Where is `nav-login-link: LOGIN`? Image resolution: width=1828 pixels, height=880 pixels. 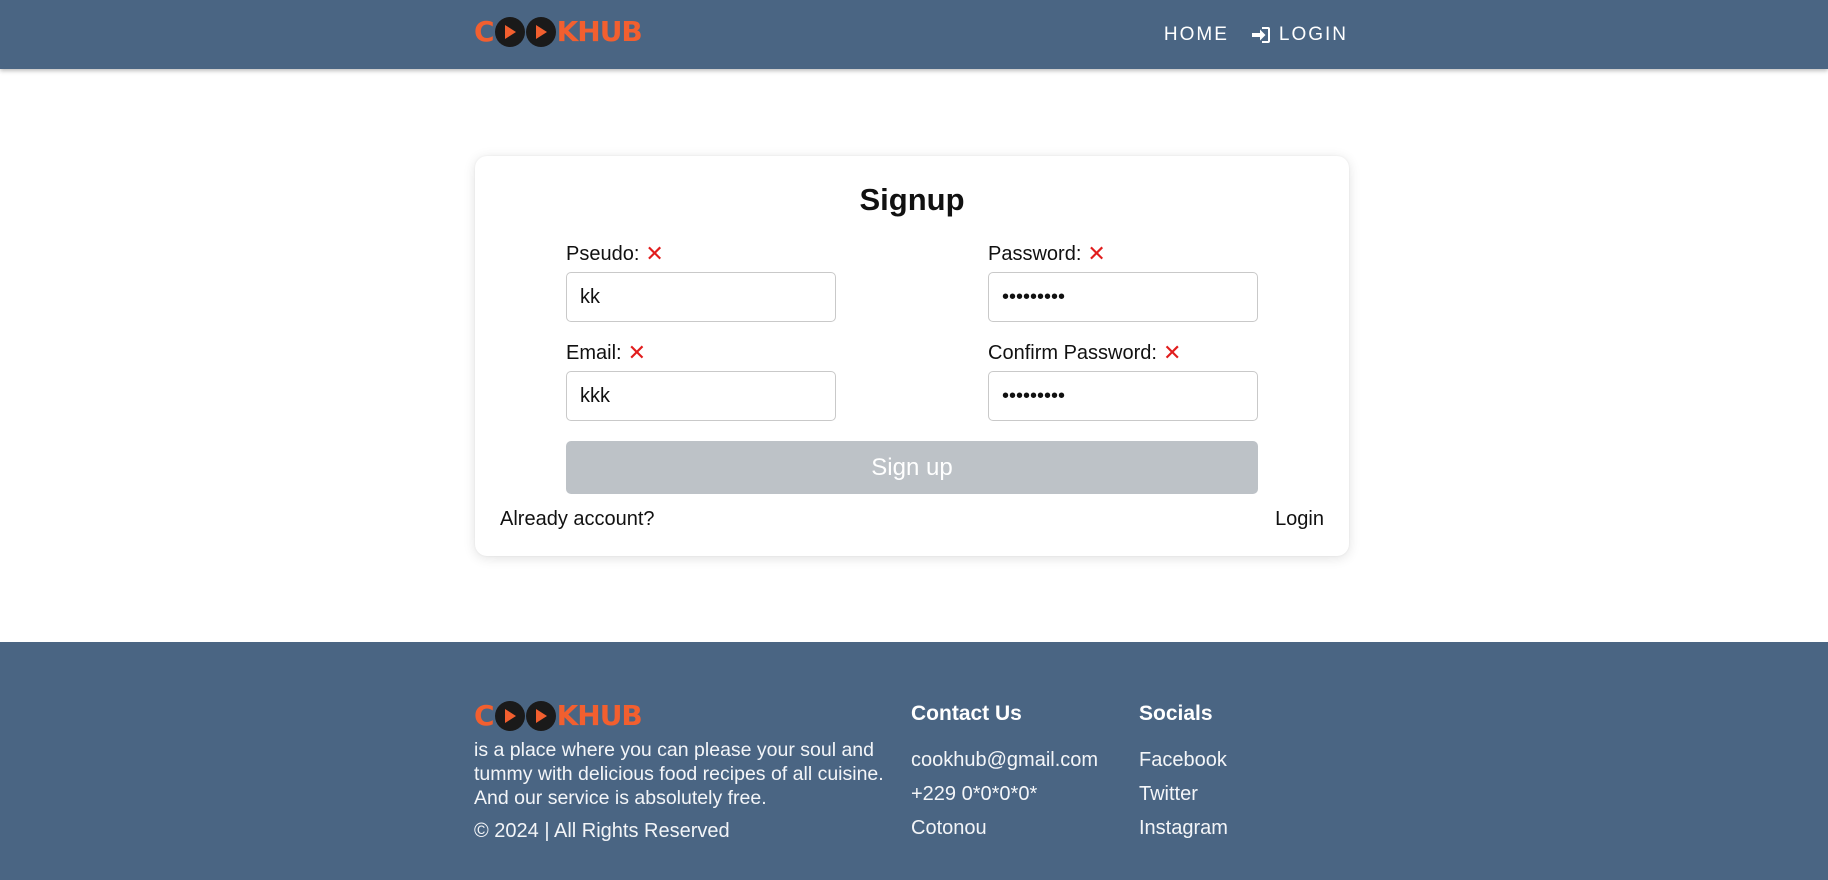
nav-login-link: LOGIN is located at coordinates (1299, 35).